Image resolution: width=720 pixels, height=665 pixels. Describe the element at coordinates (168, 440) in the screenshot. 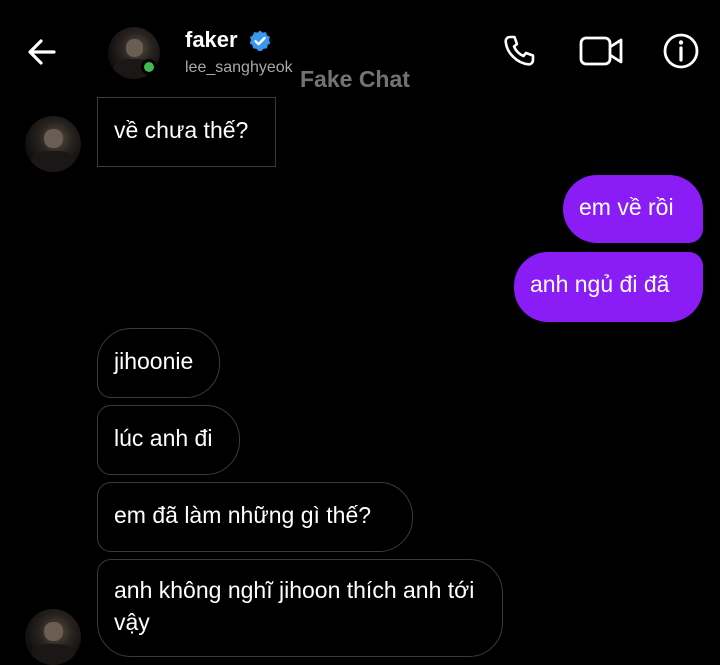

I see `message-bubble-incoming: lúc anh đi` at that location.